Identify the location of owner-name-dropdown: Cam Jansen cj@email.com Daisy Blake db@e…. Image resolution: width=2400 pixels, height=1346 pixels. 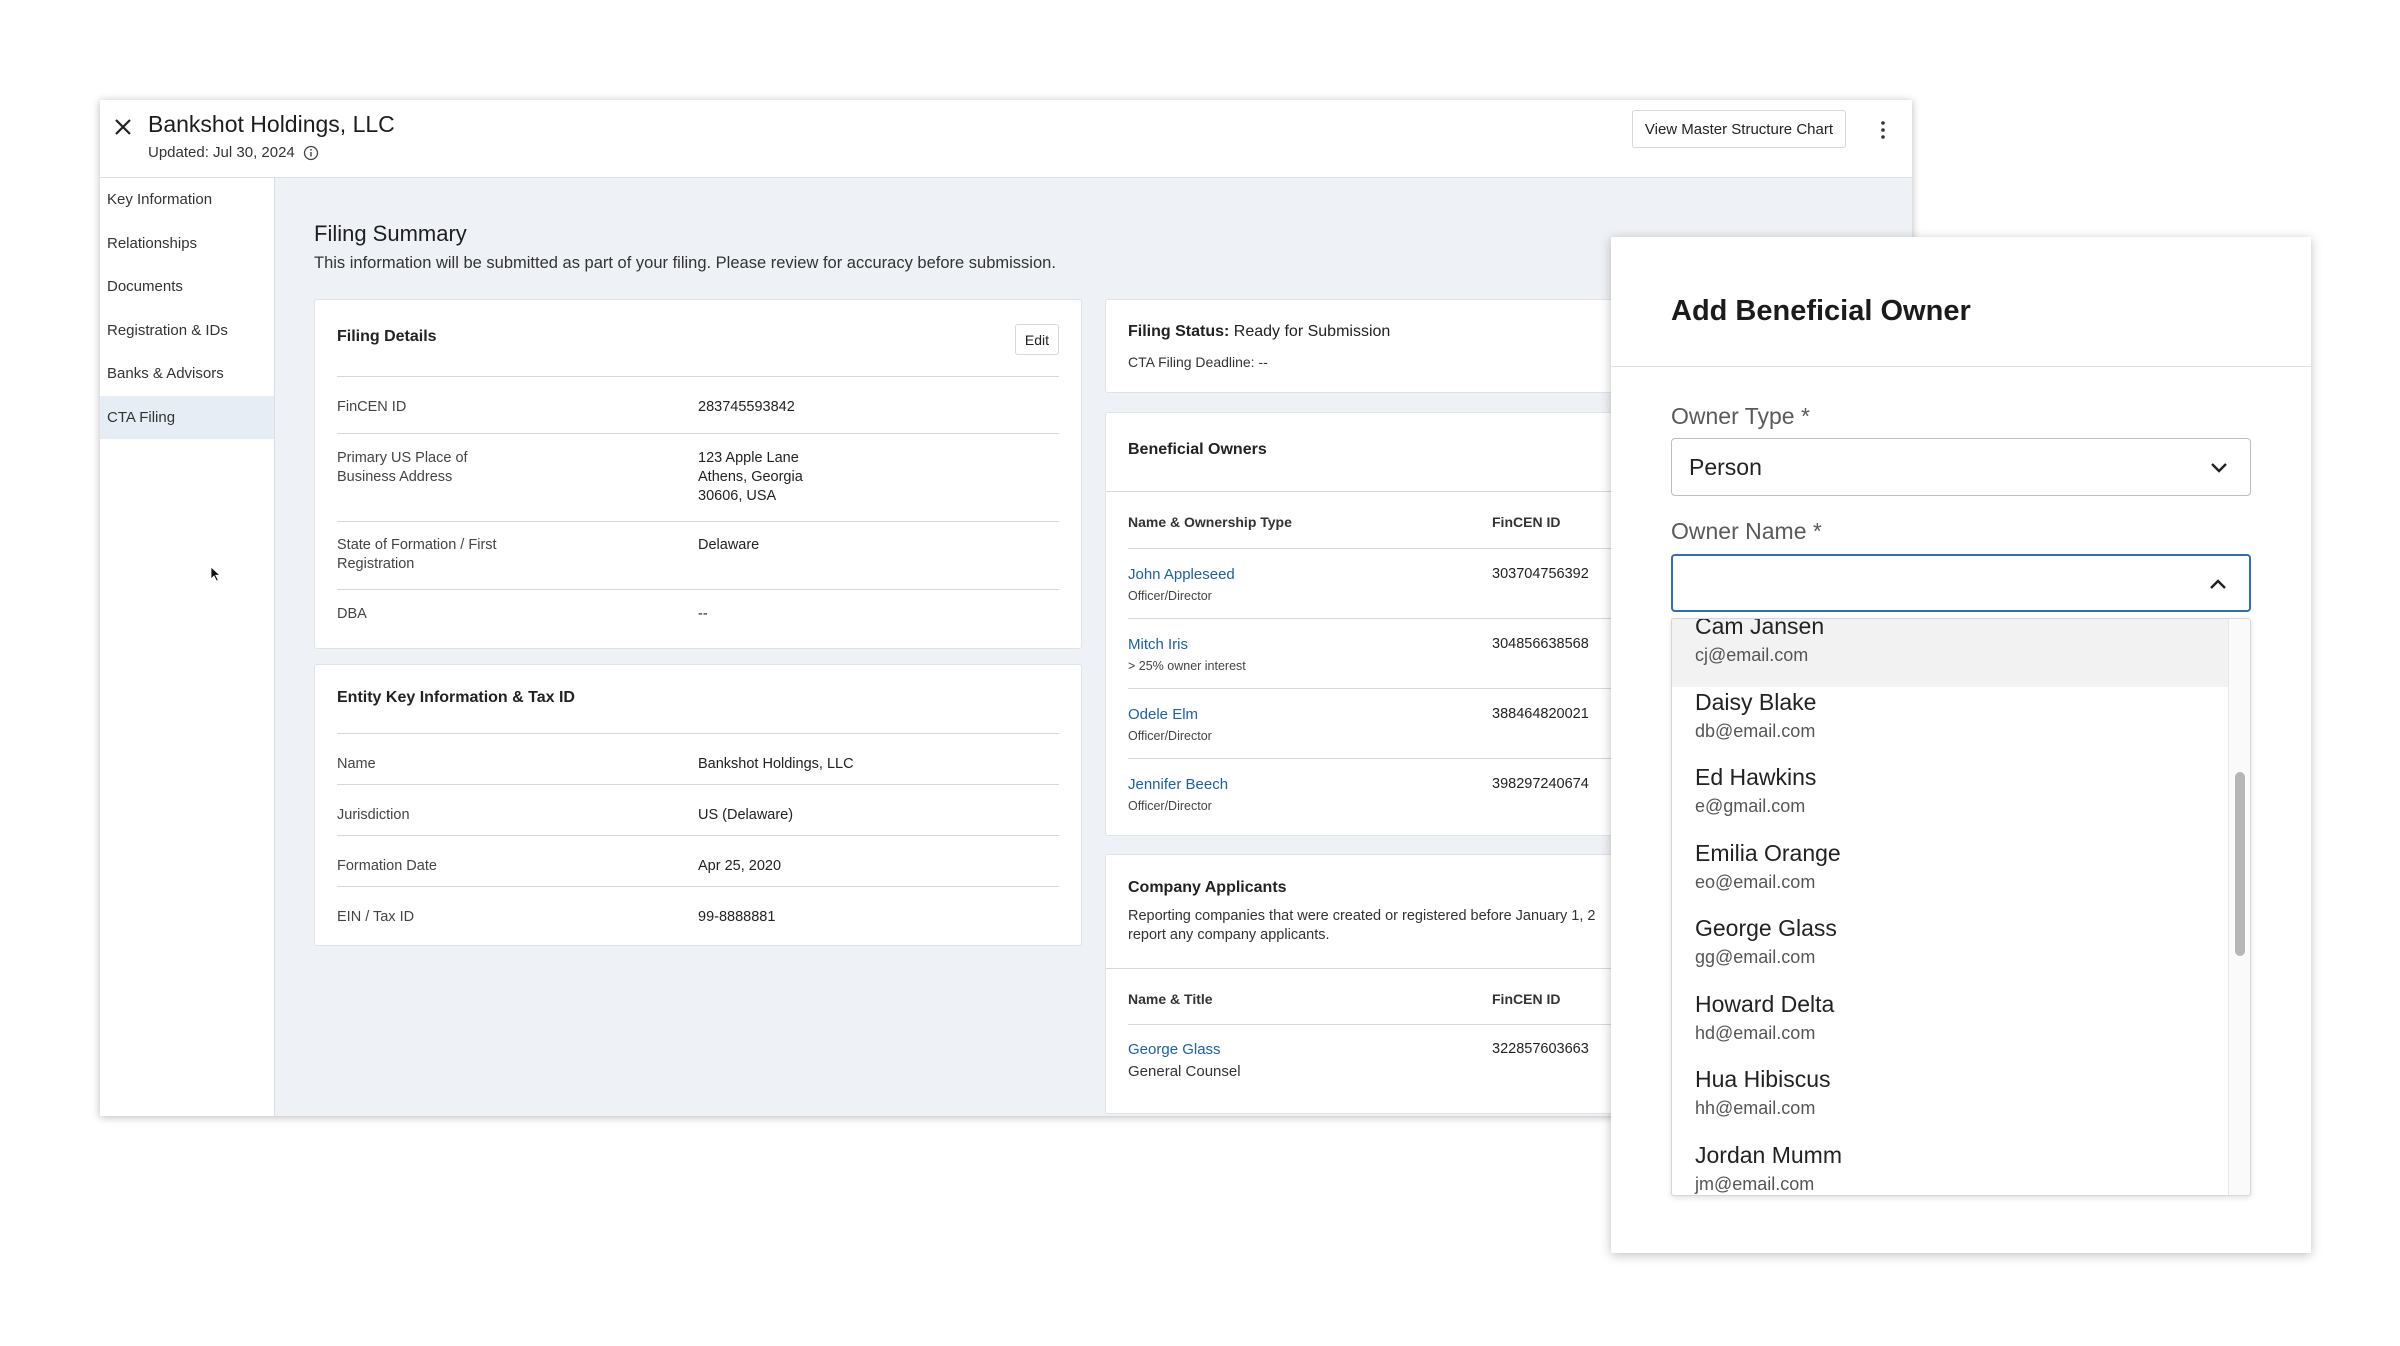
(1961, 907).